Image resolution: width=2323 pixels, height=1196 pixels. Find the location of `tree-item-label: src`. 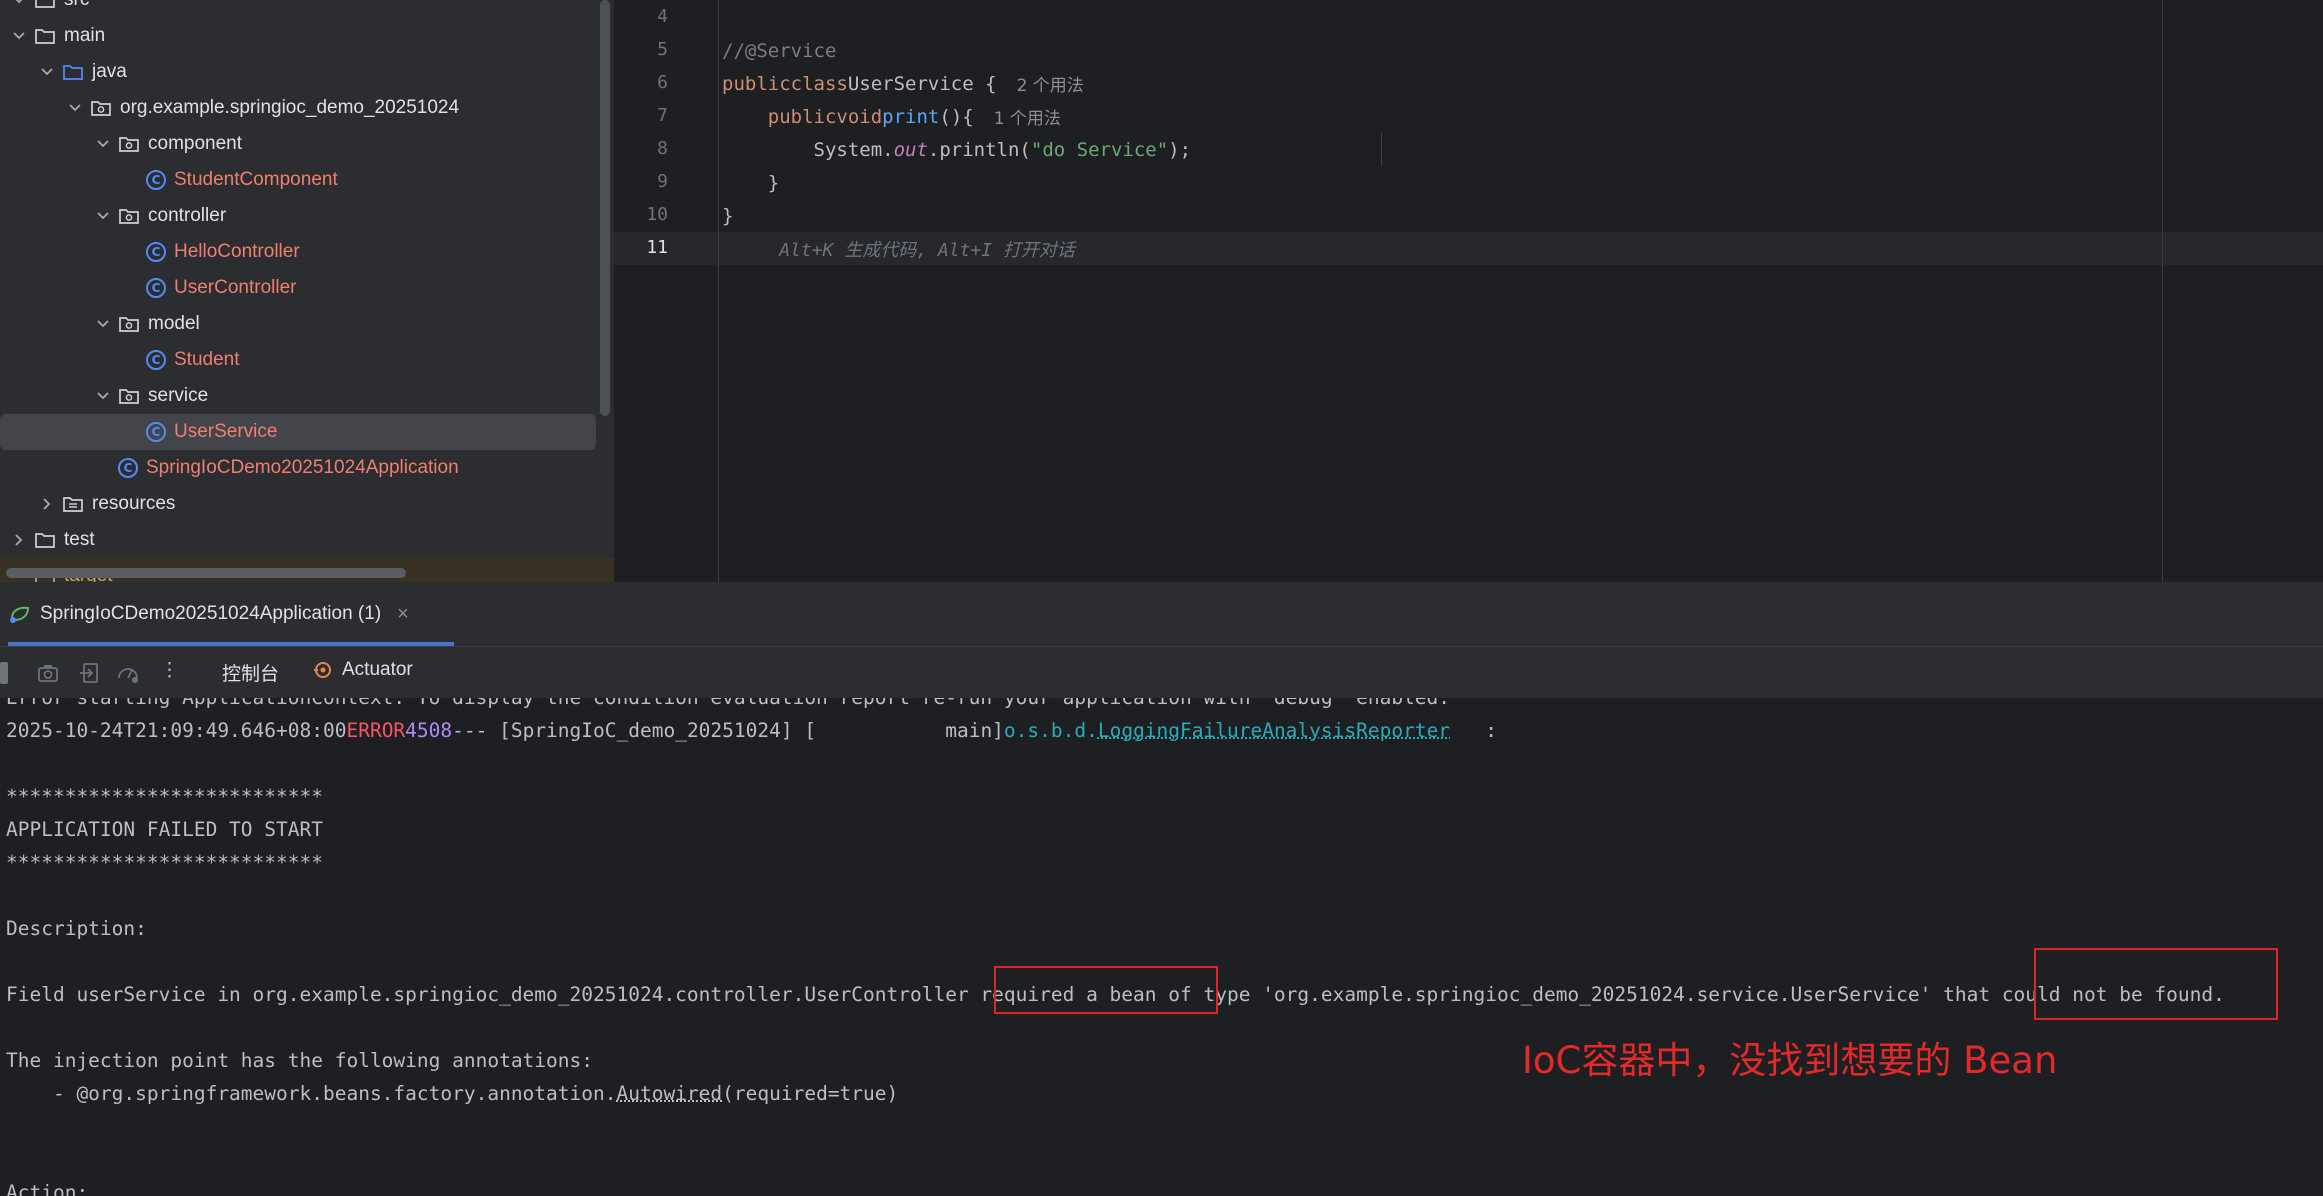

tree-item-label: src is located at coordinates (76, 5).